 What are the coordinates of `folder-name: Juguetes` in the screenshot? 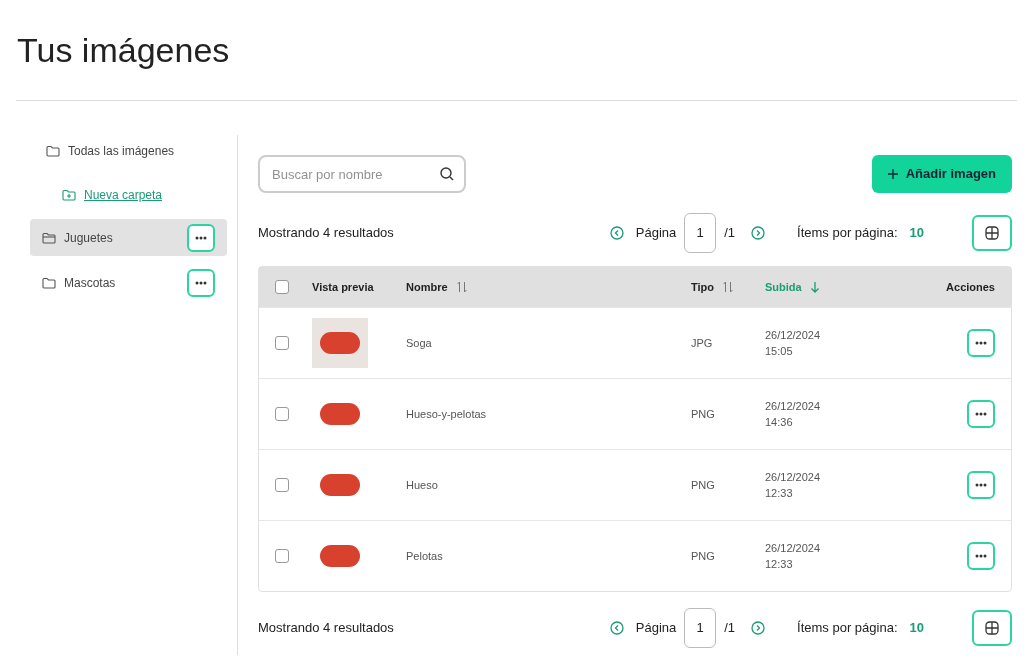 It's located at (88, 238).